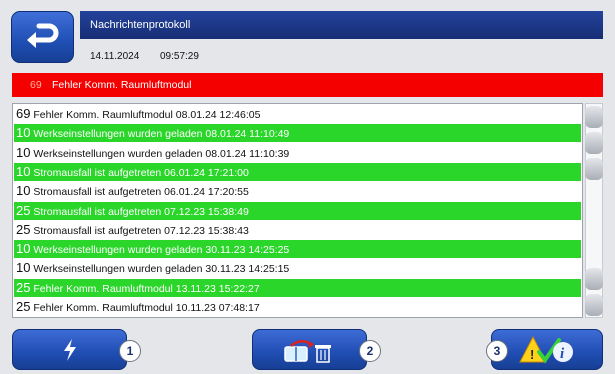 This screenshot has height=374, width=615. I want to click on back-button, so click(42, 37).